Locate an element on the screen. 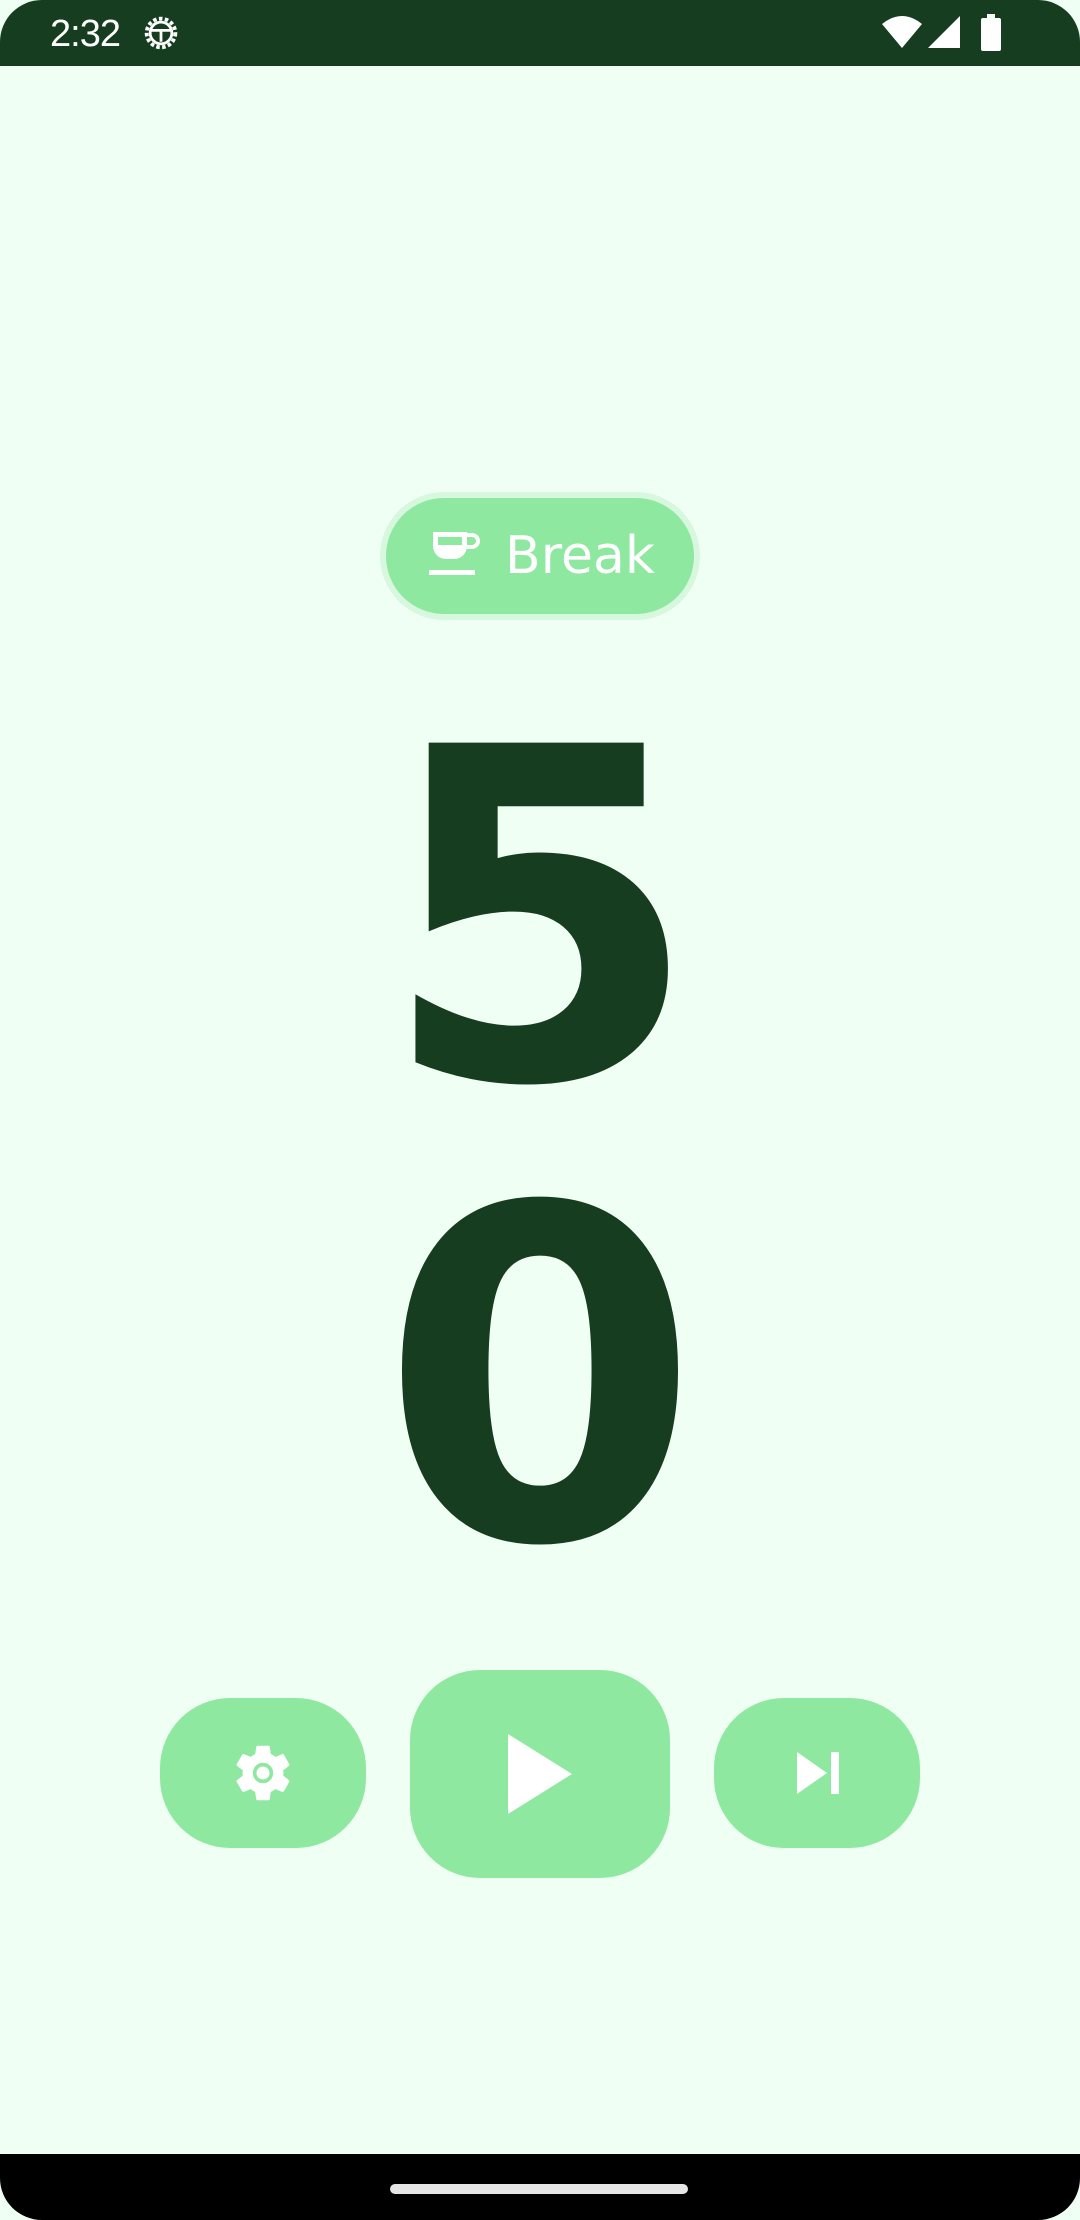 The width and height of the screenshot is (1080, 2220). skip-next-button is located at coordinates (817, 1773).